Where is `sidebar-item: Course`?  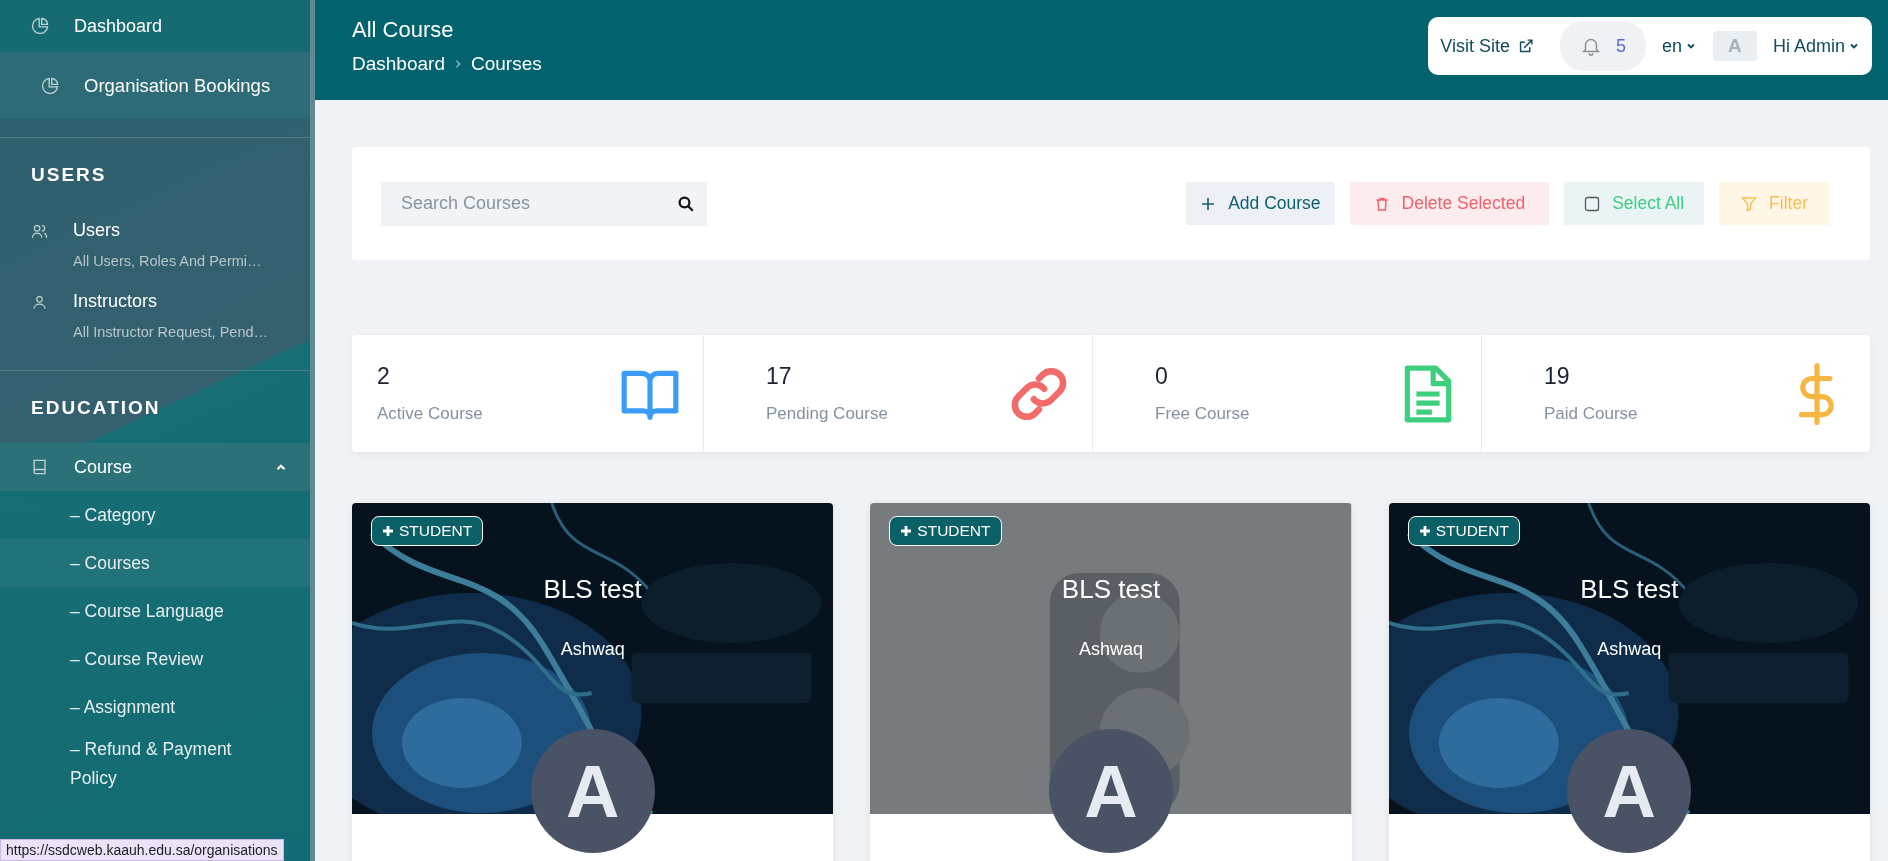
sidebar-item: Course is located at coordinates (155, 467).